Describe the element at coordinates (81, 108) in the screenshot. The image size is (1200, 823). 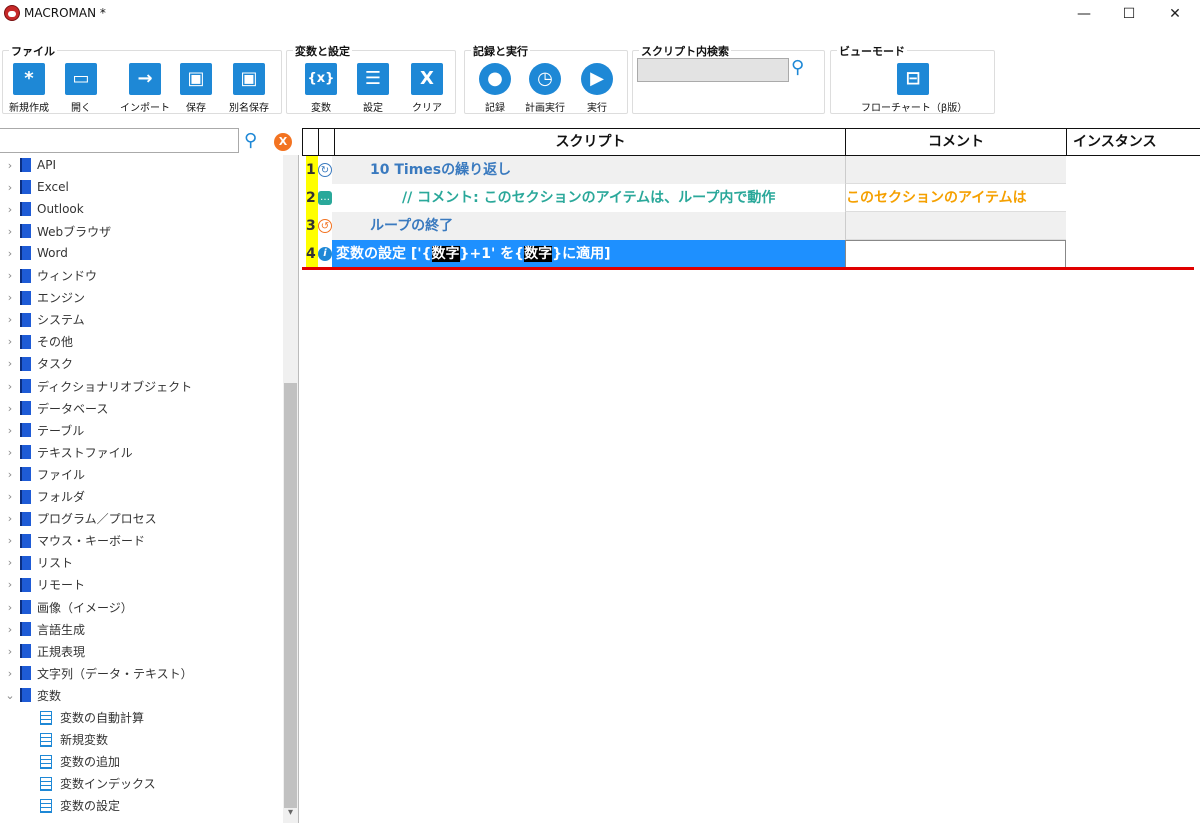
I see `open-label: 開く` at that location.